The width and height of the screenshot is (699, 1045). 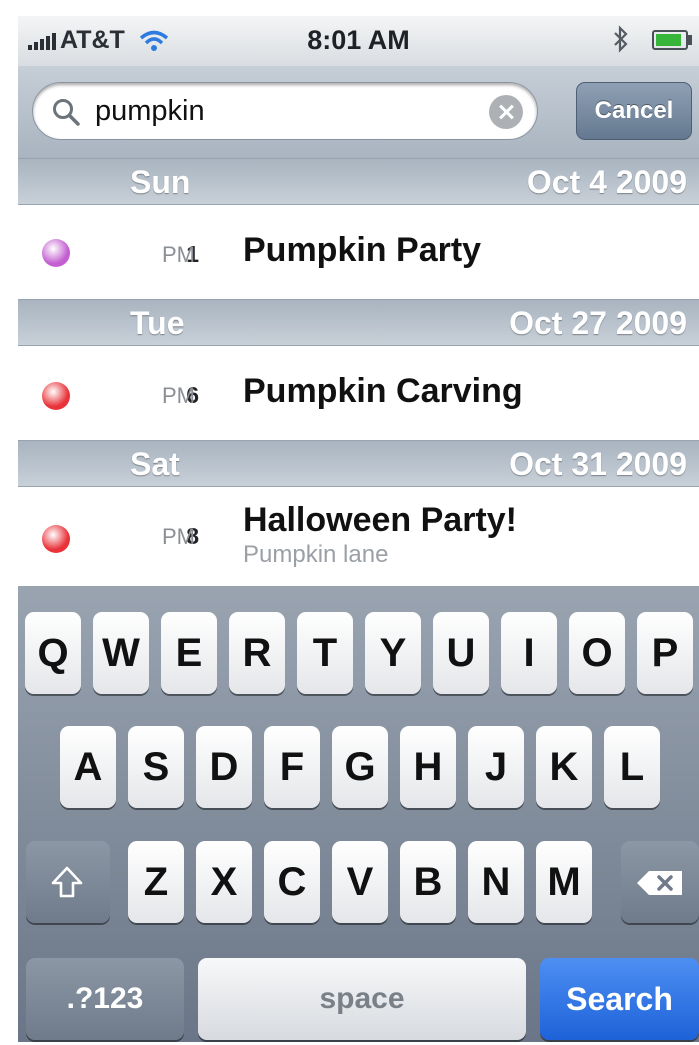 I want to click on event-row: 1 PM Pumpkin Party, so click(x=358, y=252).